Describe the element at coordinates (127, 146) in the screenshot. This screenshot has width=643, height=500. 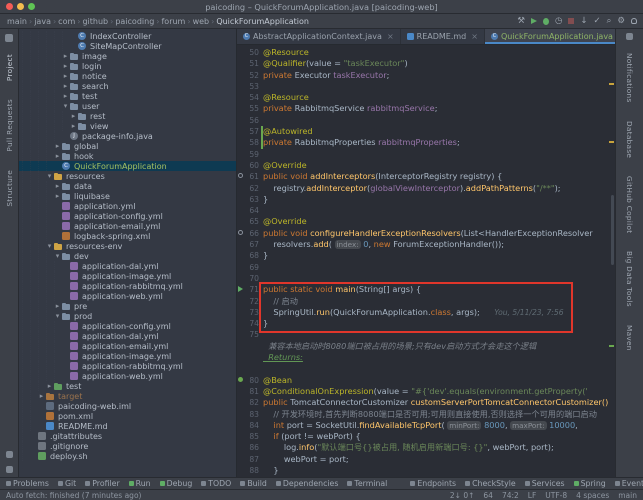
I see `tree-row: ▸ global` at that location.